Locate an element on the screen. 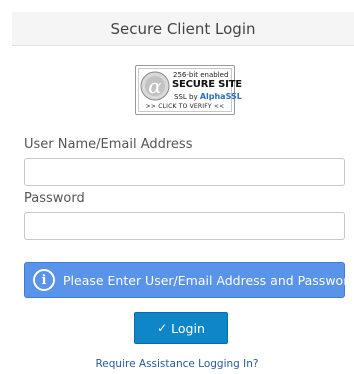 This screenshot has width=354, height=374. password-input is located at coordinates (184, 226).